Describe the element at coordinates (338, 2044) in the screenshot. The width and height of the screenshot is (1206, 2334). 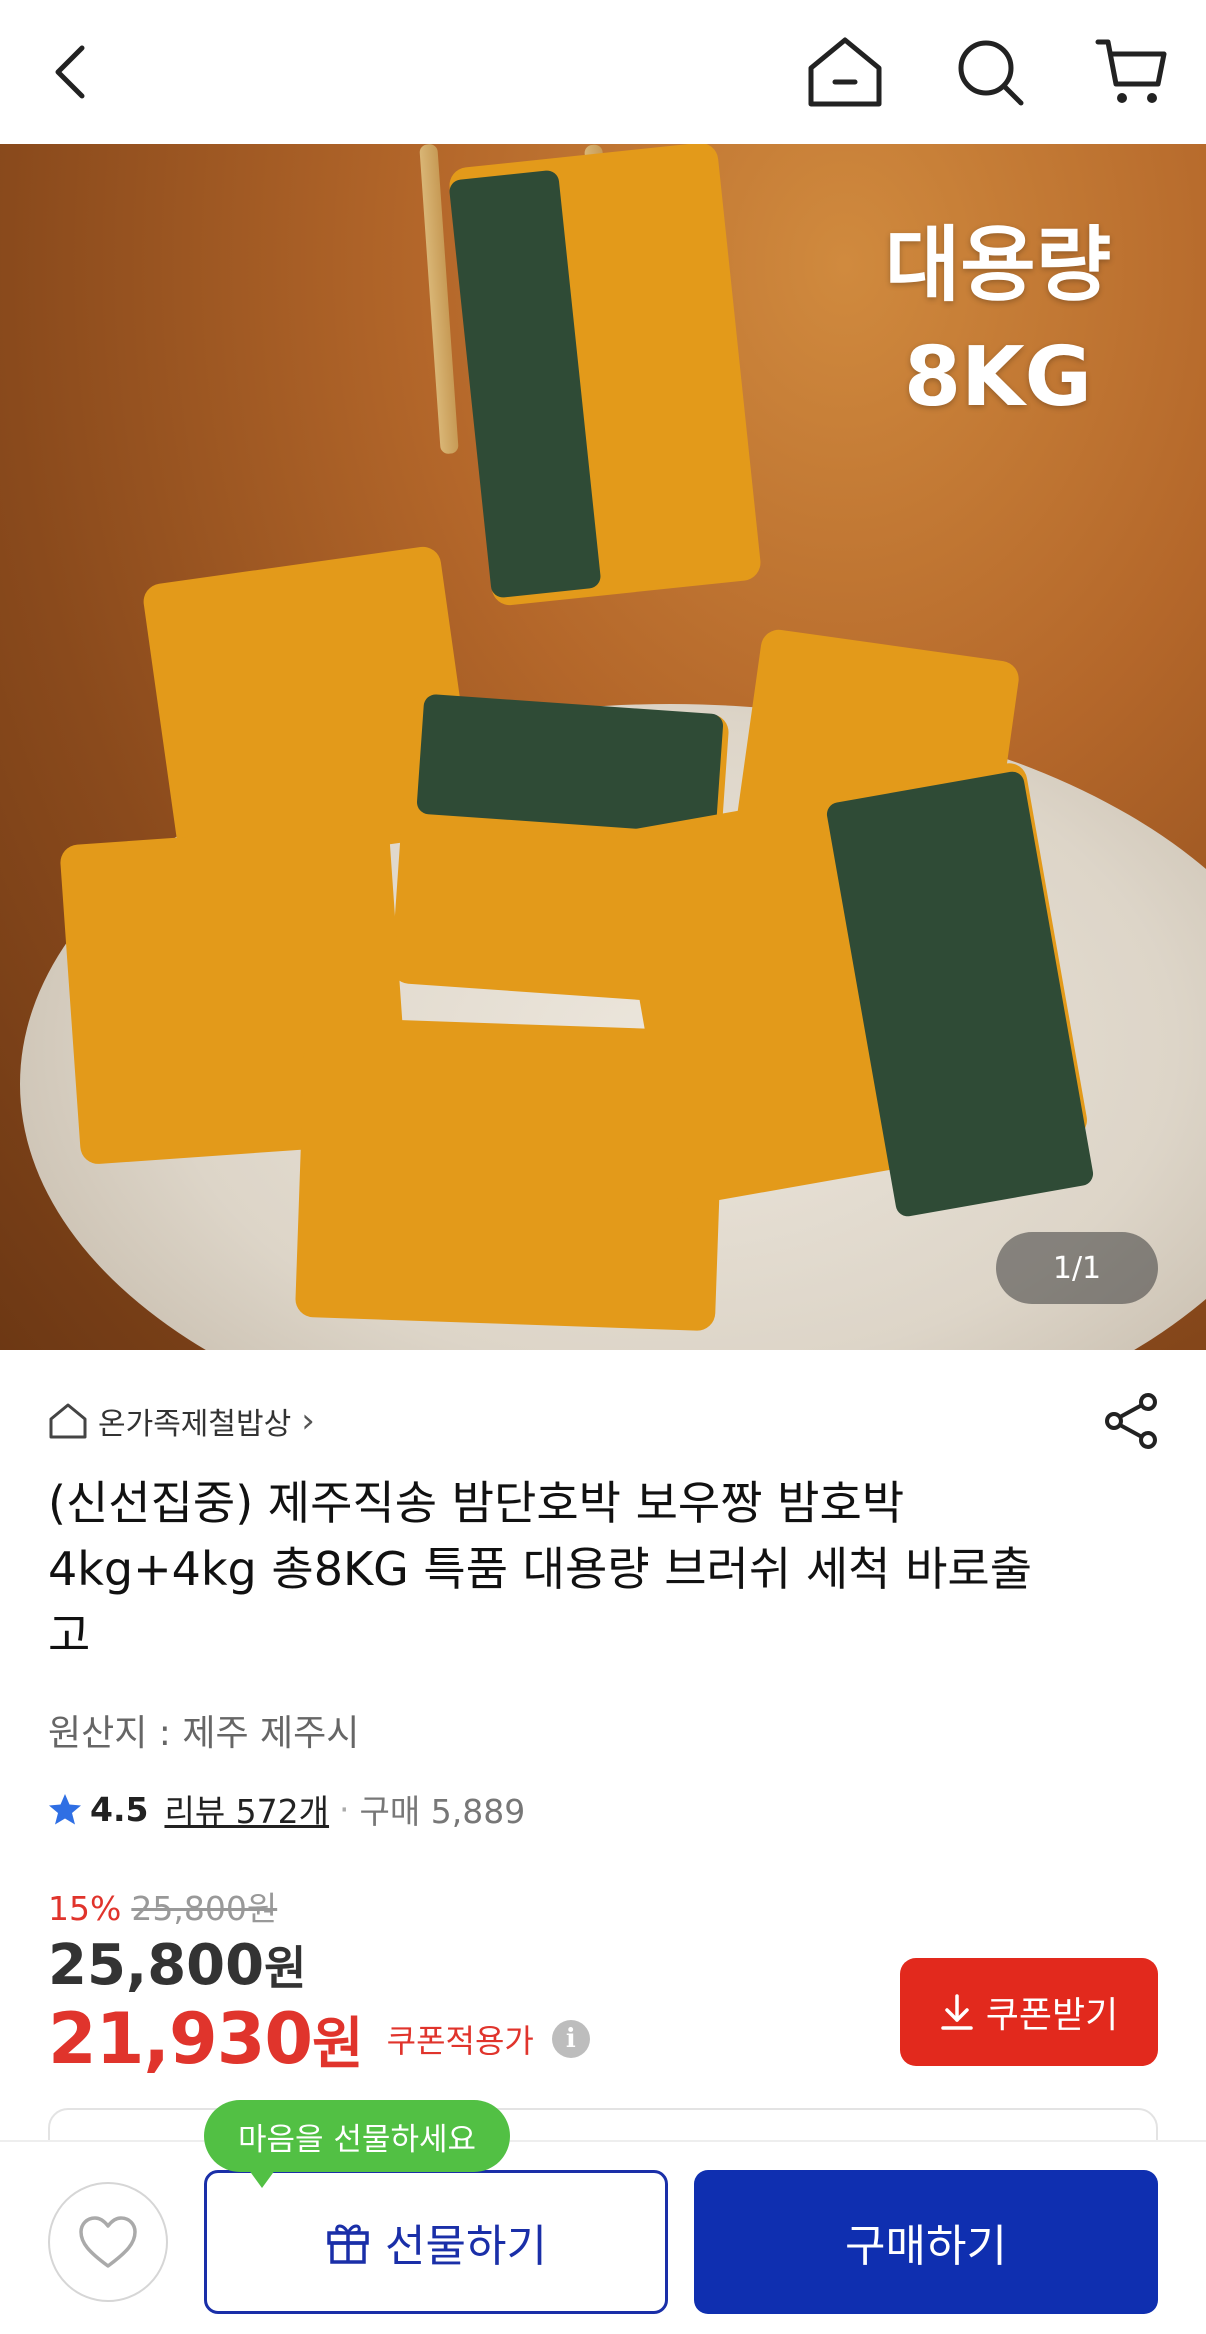
I see `coupon-price-unit: 원` at that location.